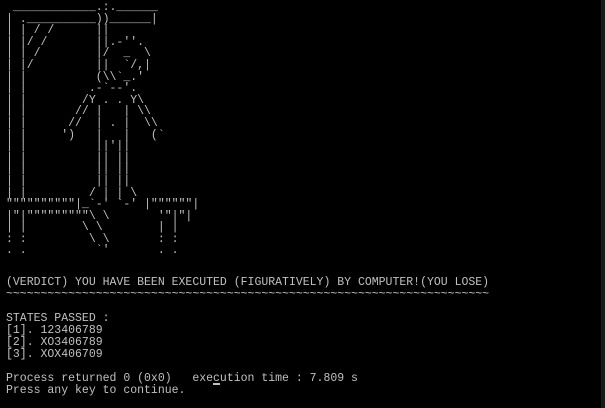 The image size is (605, 408). What do you see at coordinates (54, 354) in the screenshot?
I see `state-line-3: [3]. XOX406709` at bounding box center [54, 354].